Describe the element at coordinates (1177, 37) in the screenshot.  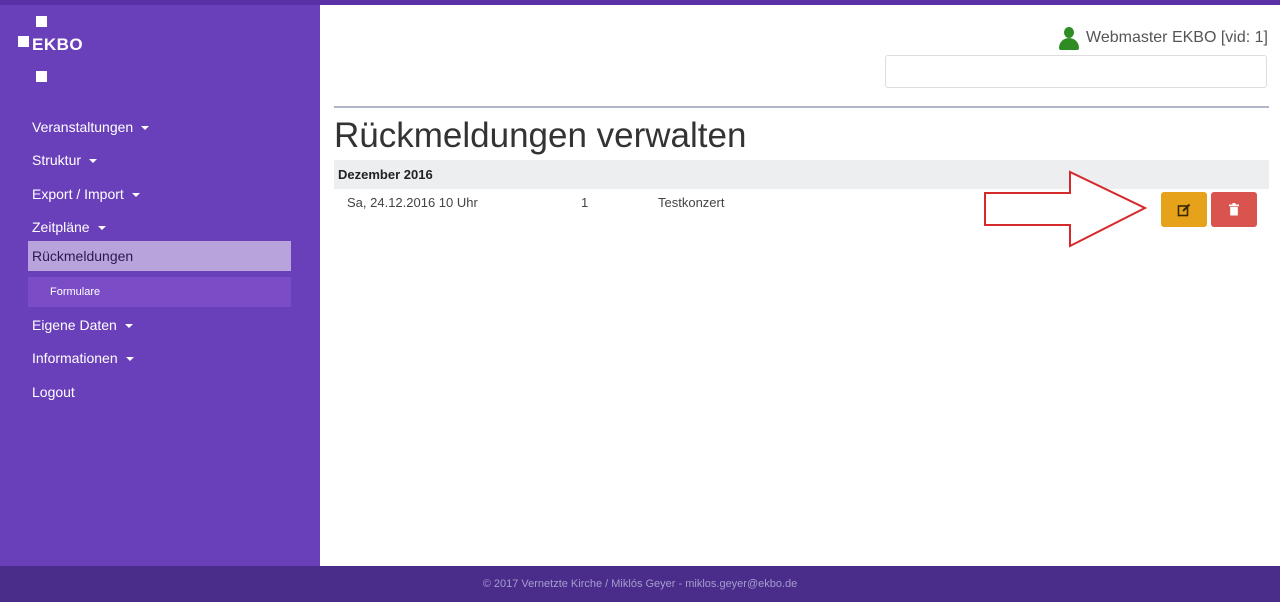
I see `user-label: Webmaster EKBO [vid: 1]` at that location.